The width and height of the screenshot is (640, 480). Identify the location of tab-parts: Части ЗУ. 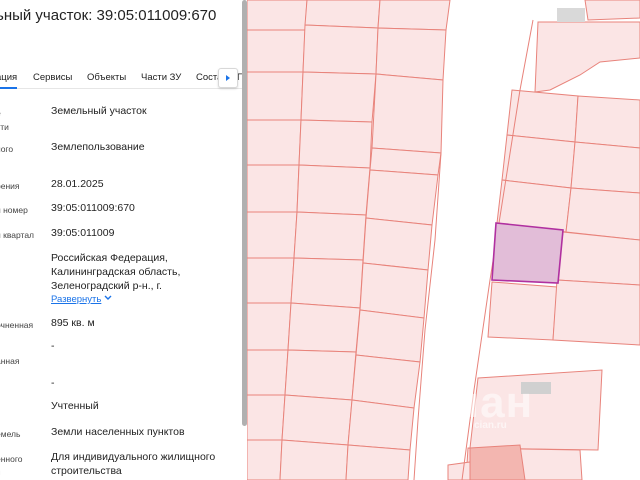
(161, 77).